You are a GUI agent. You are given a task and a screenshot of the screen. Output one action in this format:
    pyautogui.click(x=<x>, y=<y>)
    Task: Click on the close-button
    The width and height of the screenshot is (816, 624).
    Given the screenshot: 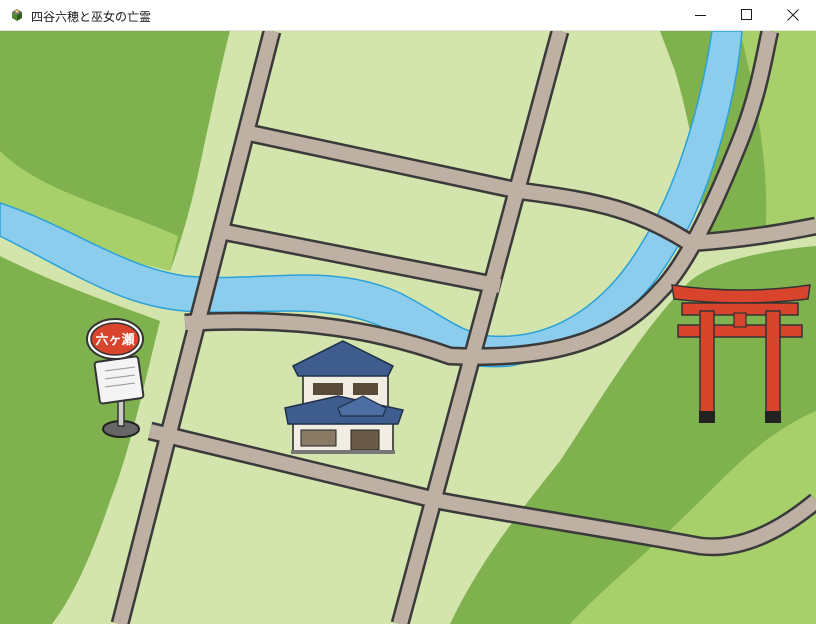 What is the action you would take?
    pyautogui.click(x=793, y=15)
    